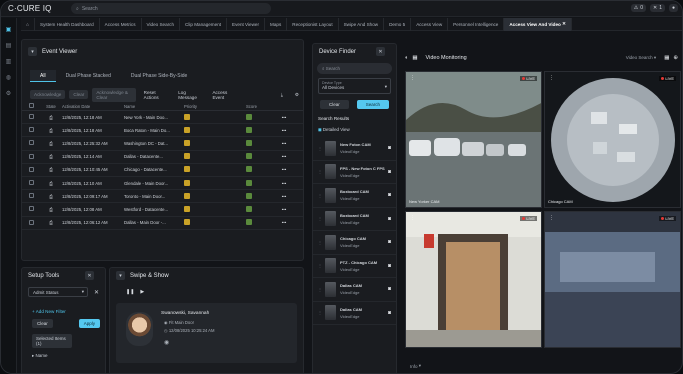  What do you see at coordinates (9, 45) in the screenshot?
I see `monitor-icon: ▤` at bounding box center [9, 45].